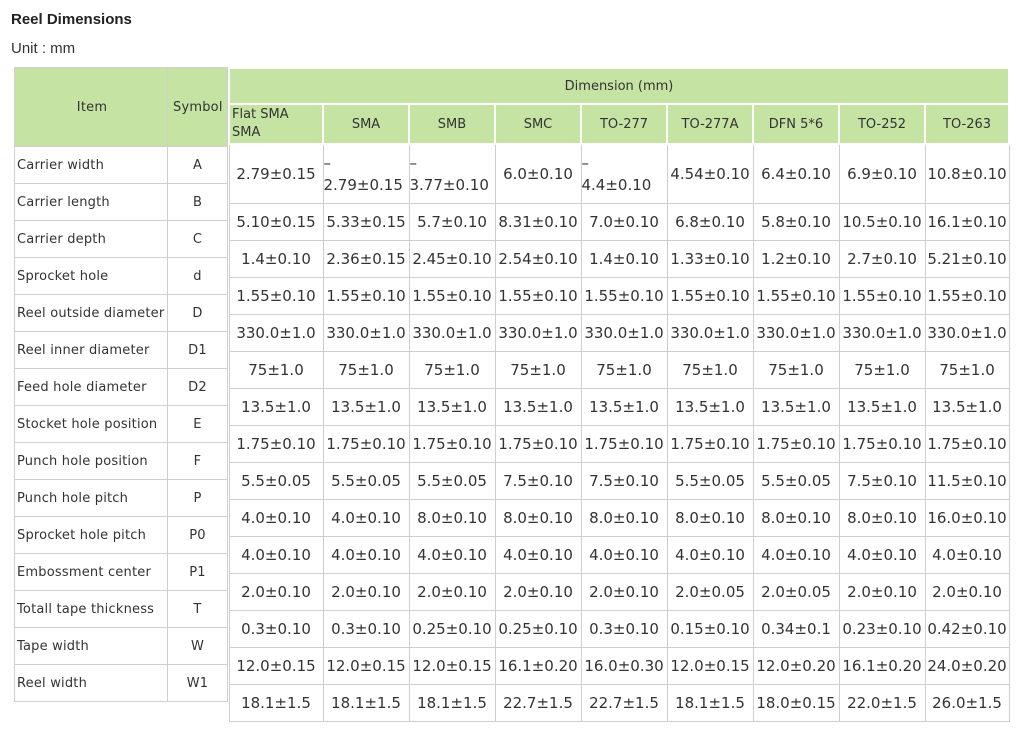 This screenshot has width=1024, height=733. Describe the element at coordinates (197, 313) in the screenshot. I see `symbol-cell: D` at that location.